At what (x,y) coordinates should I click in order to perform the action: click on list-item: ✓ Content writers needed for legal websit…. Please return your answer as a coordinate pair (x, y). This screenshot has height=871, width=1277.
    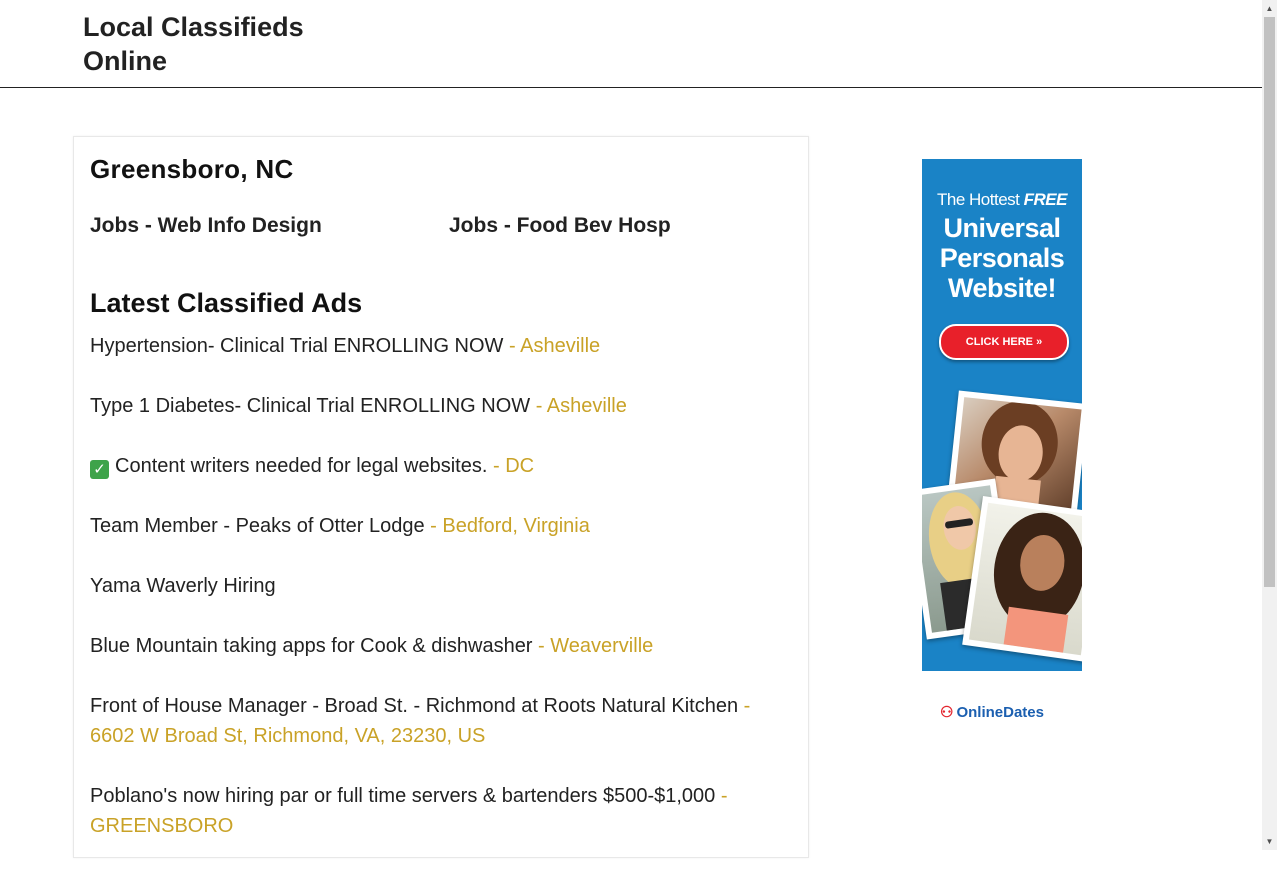
    Looking at the image, I should click on (440, 466).